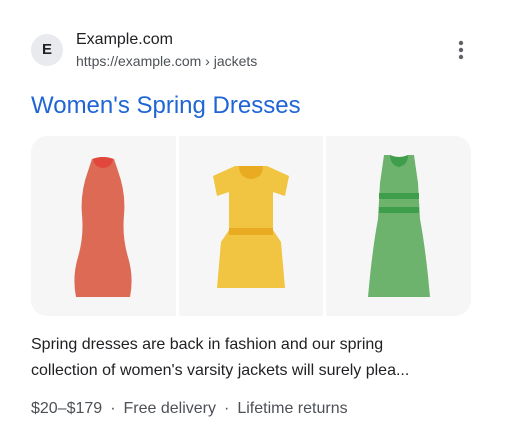 The image size is (509, 443). I want to click on result-attributes: $20–$179 · Free delivery · Lifetime returns, so click(189, 409).